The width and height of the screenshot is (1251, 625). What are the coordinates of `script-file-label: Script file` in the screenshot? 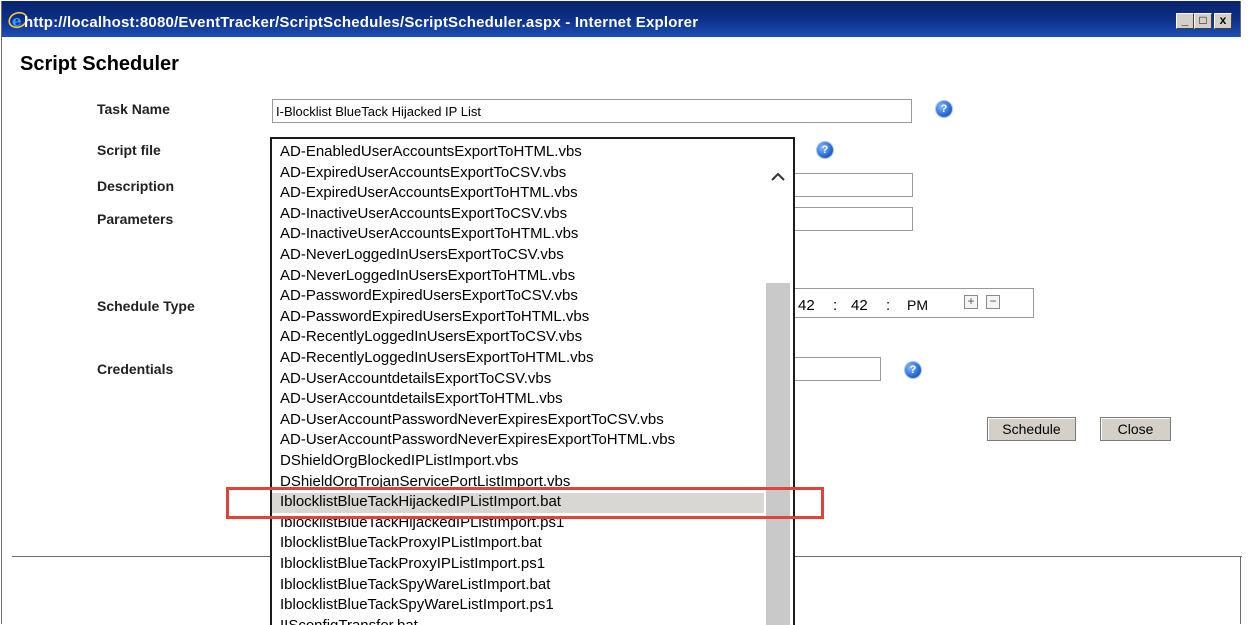 It's located at (129, 150).